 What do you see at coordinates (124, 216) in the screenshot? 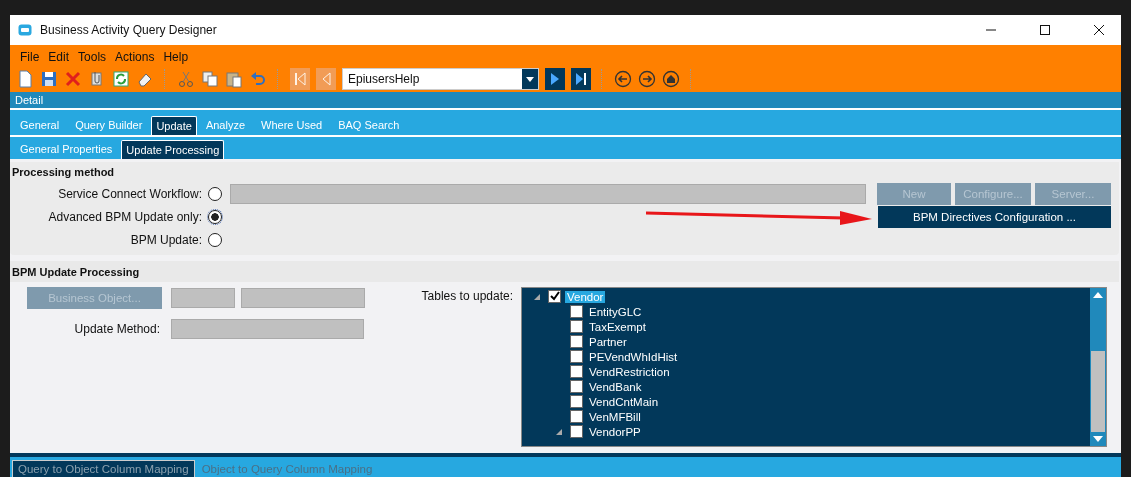
I see `radio-label: Advanced BPM Update only:` at bounding box center [124, 216].